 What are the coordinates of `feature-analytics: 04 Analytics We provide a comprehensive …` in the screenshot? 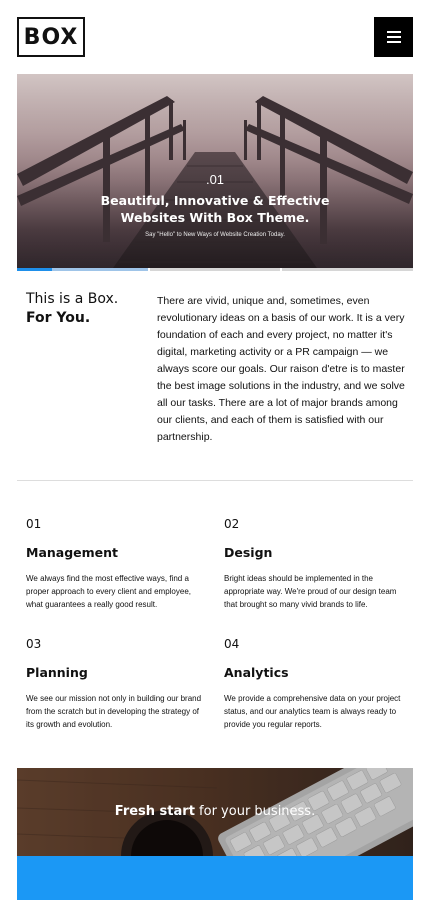 It's located at (315, 684).